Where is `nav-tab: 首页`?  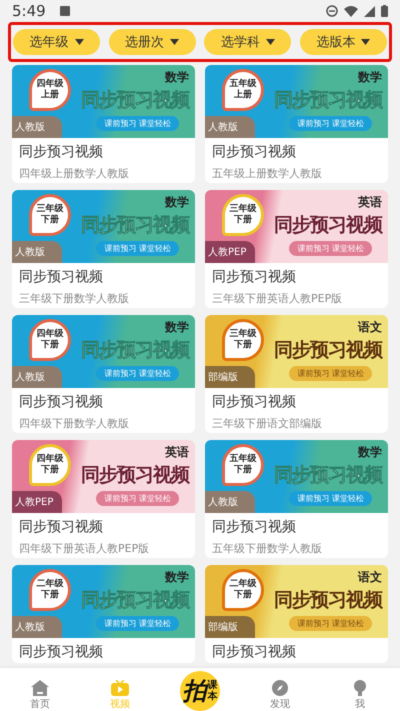
nav-tab: 首页 is located at coordinates (40, 695).